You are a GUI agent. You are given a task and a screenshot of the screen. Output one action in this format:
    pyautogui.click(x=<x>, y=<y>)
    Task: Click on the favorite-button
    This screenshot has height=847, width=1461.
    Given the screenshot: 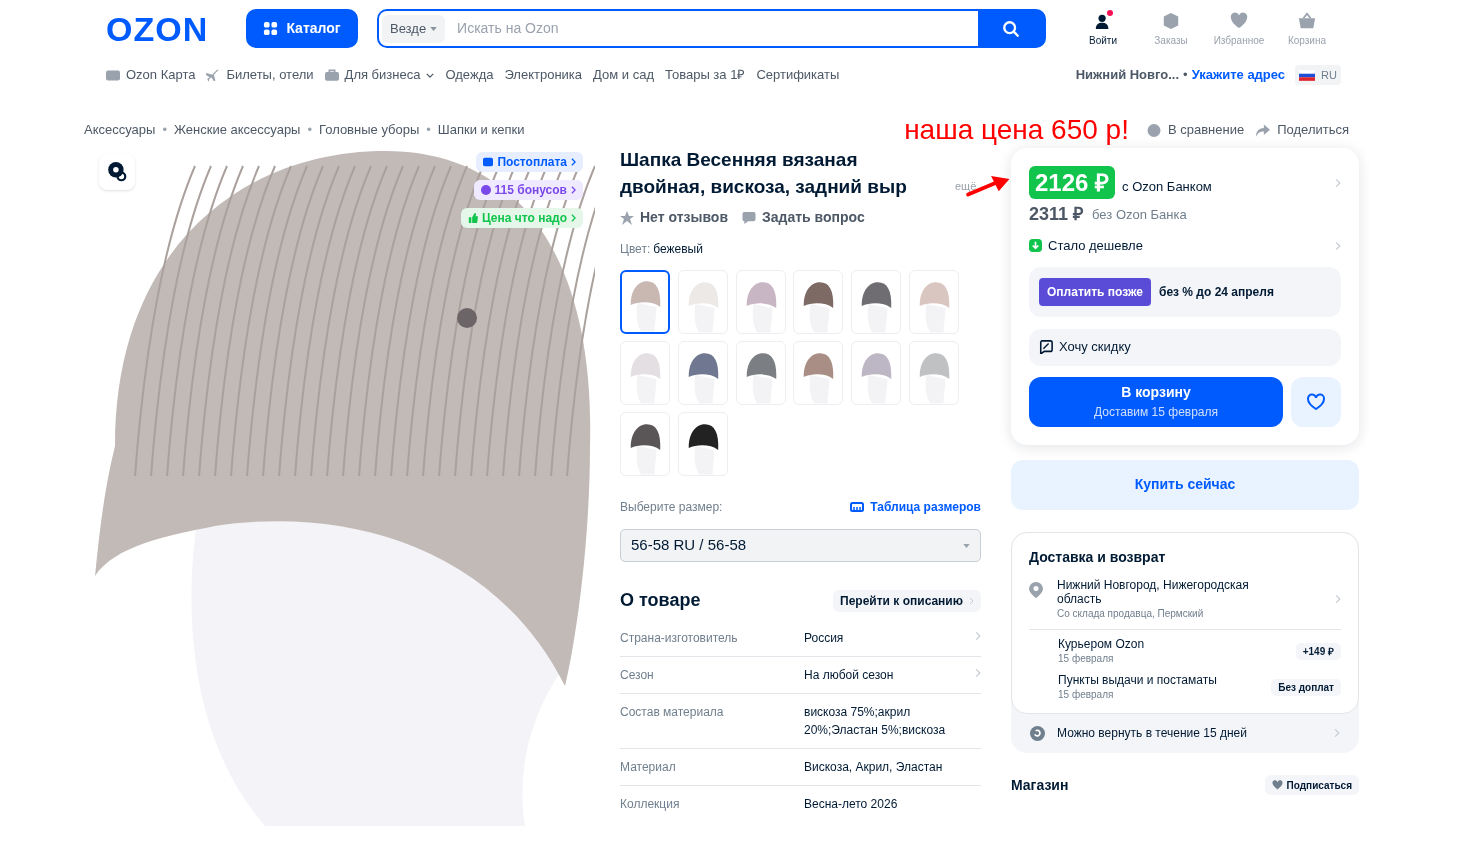 What is the action you would take?
    pyautogui.click(x=1316, y=401)
    